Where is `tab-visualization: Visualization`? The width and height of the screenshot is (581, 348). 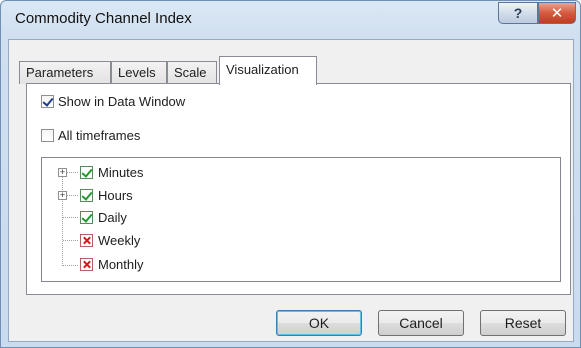
tab-visualization: Visualization is located at coordinates (268, 70).